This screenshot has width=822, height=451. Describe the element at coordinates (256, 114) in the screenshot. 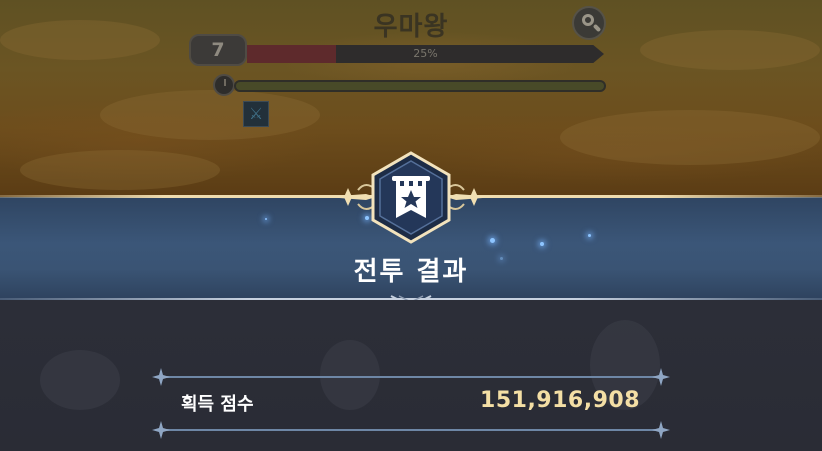

I see `crossed-swords-icon: ⚔` at that location.